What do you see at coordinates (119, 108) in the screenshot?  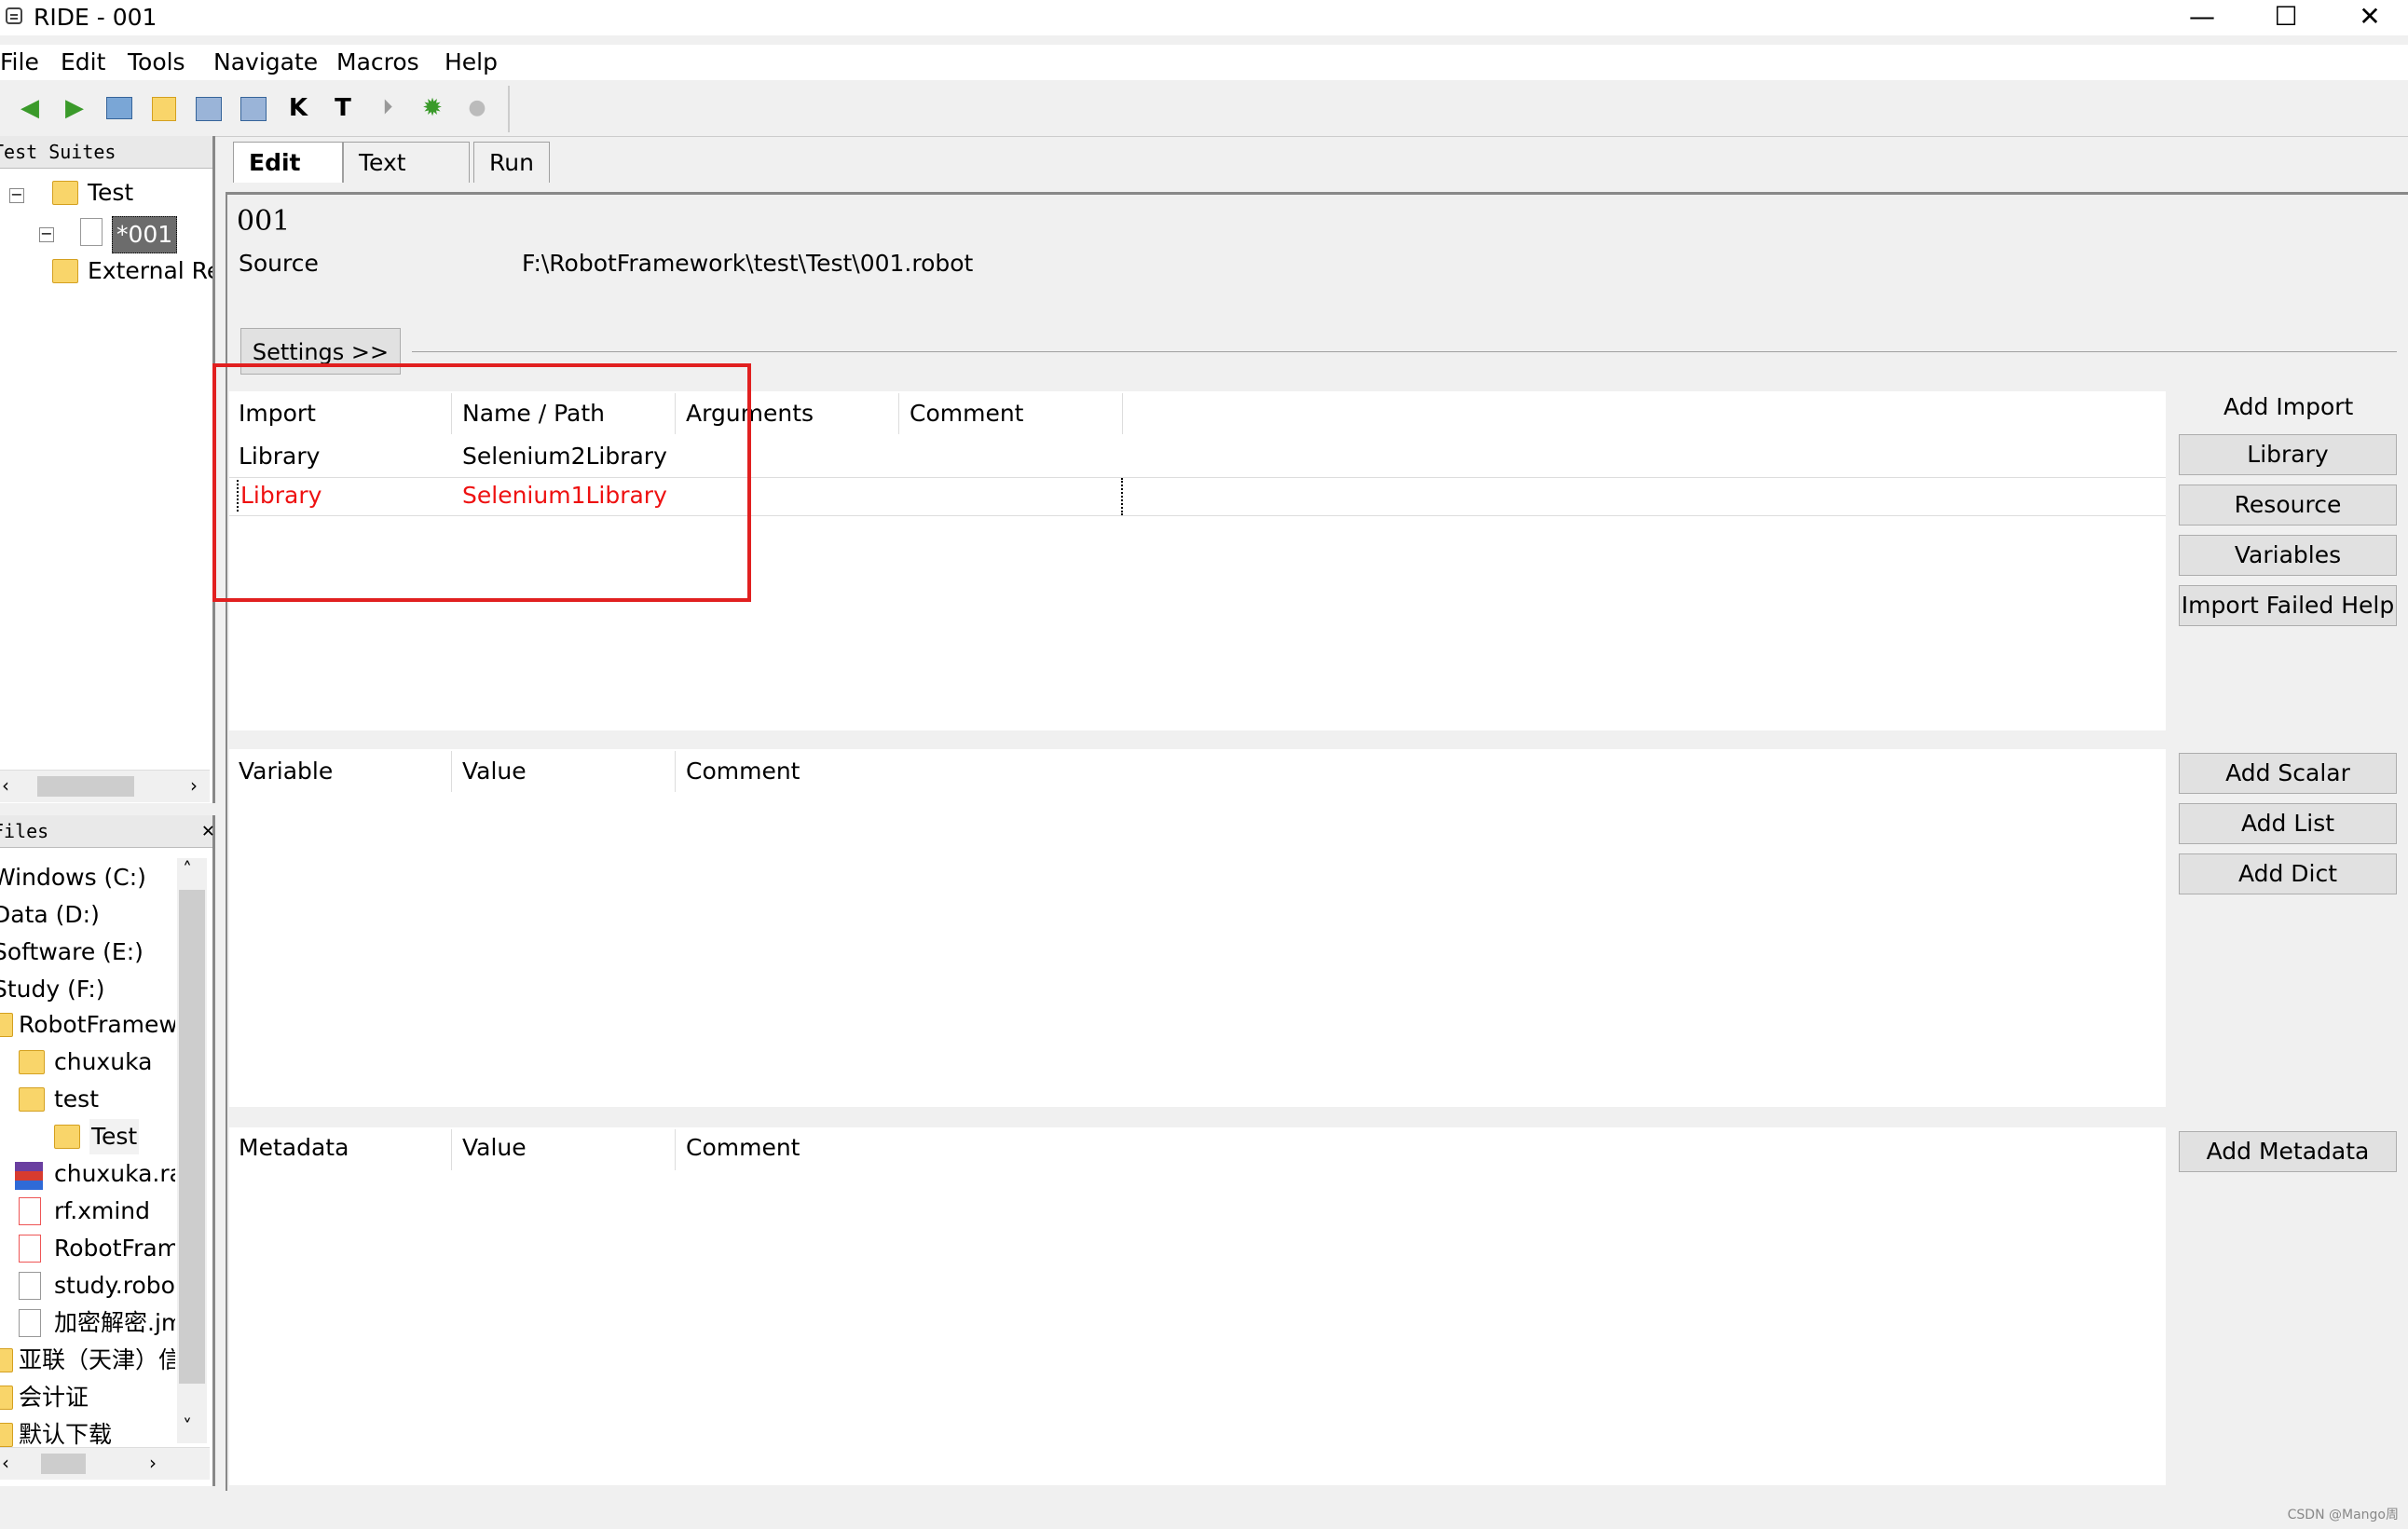 I see `open-icon` at bounding box center [119, 108].